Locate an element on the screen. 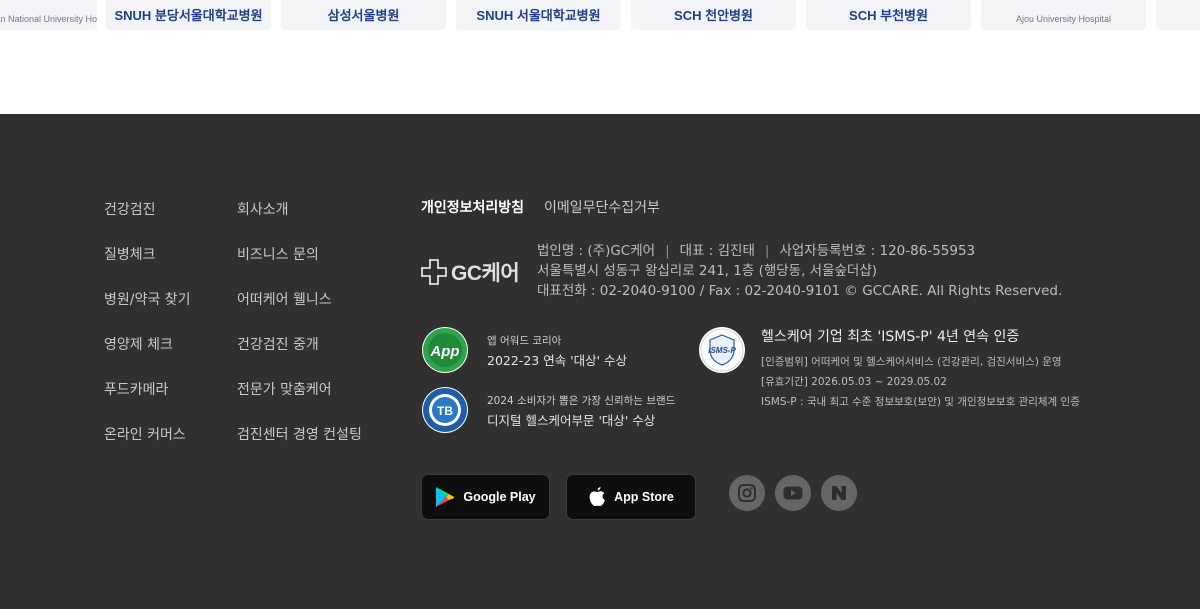 The height and width of the screenshot is (609, 1200). award-title: 2024 소비자가 뽑은 가장 신뢰하는 브랜드 is located at coordinates (581, 401).